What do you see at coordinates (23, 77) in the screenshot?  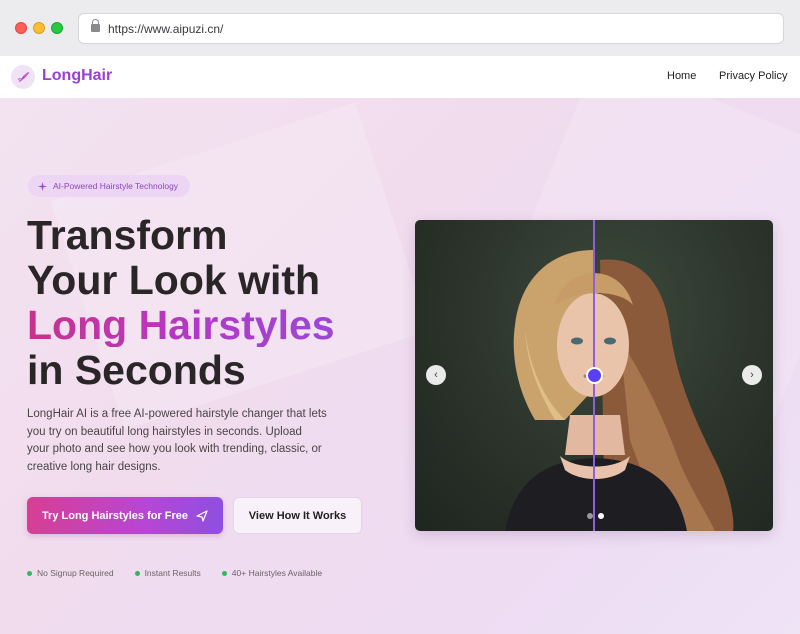 I see `brush-icon` at bounding box center [23, 77].